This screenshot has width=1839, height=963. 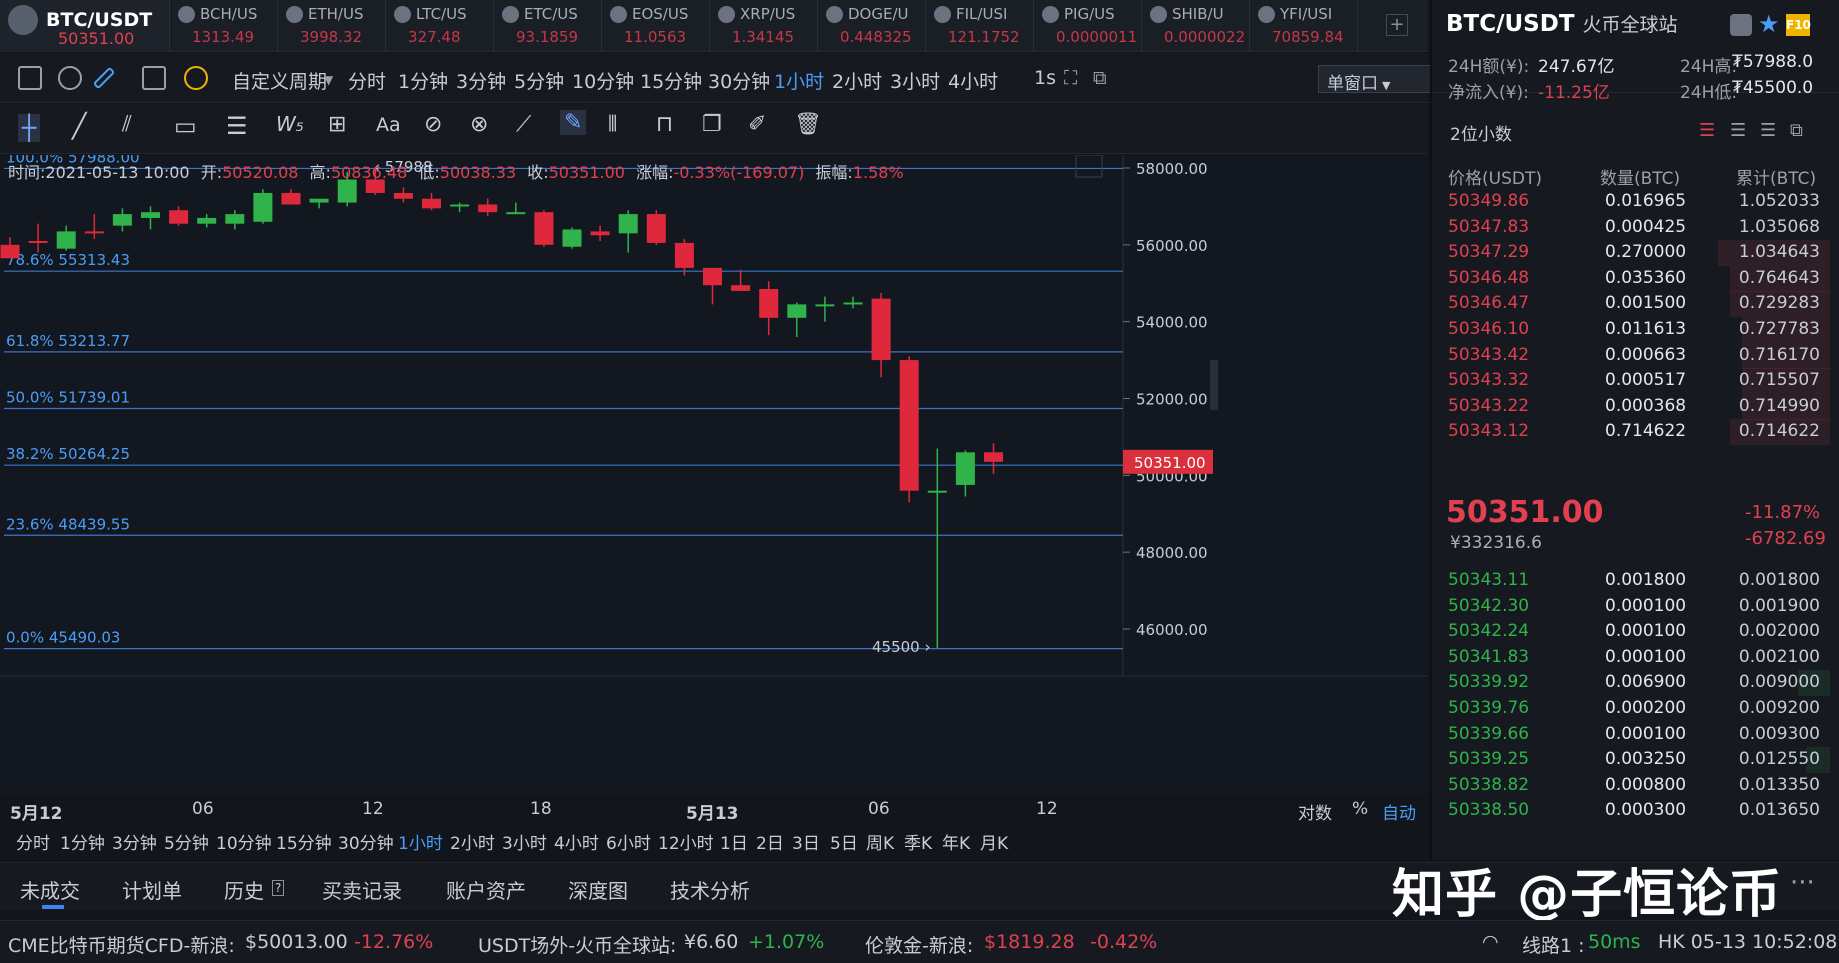 What do you see at coordinates (1481, 132) in the screenshot?
I see `decimals-select: 2位小数` at bounding box center [1481, 132].